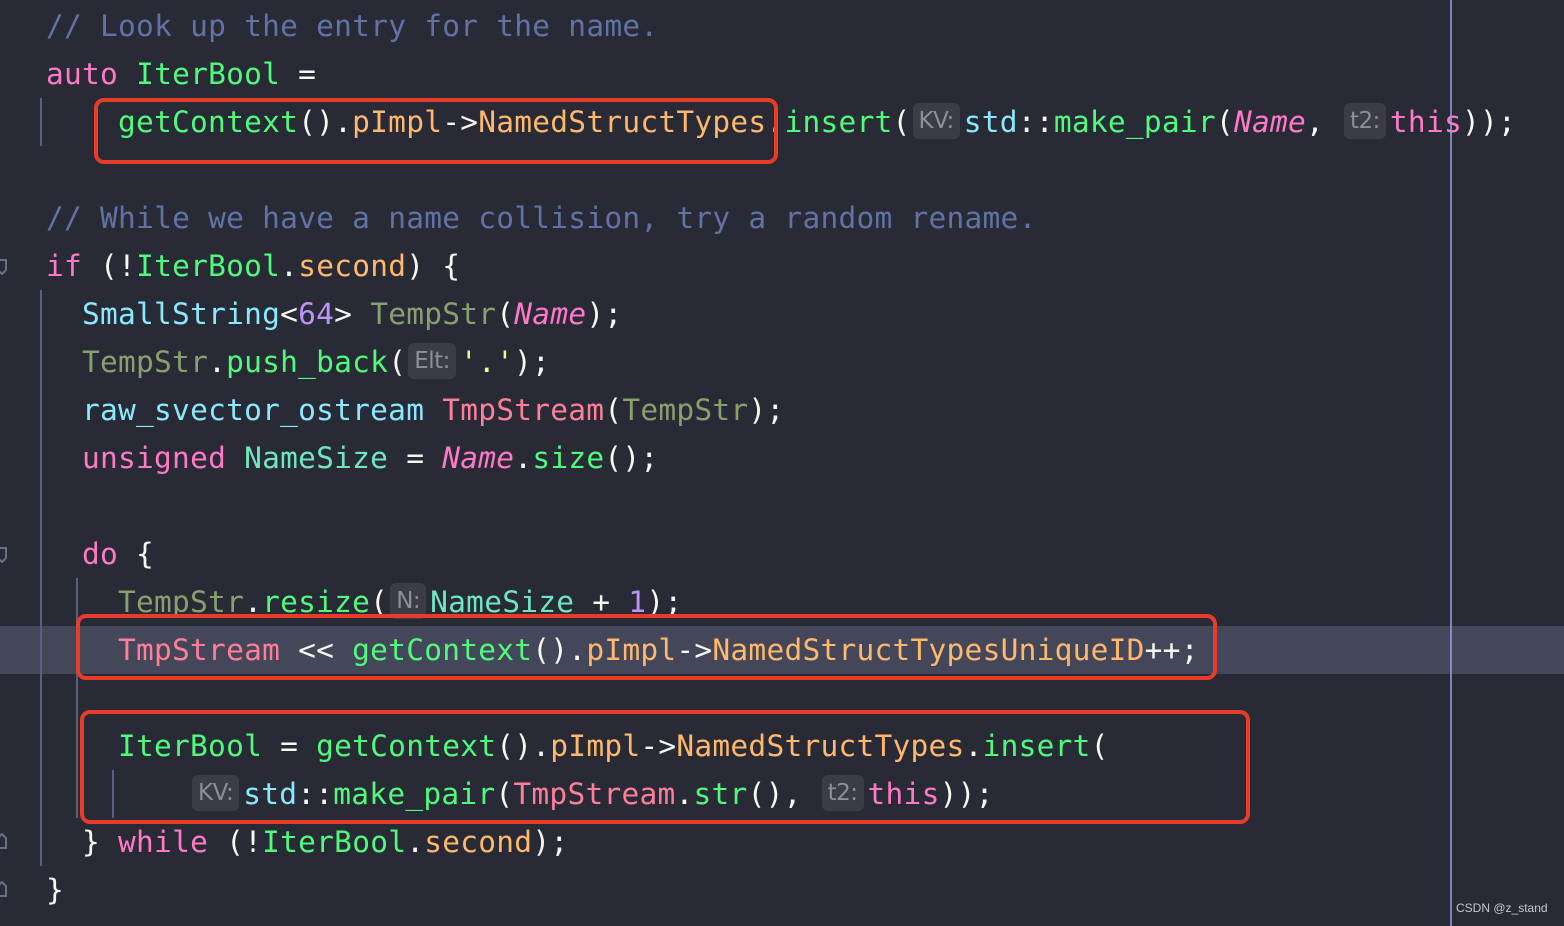 This screenshot has width=1564, height=926. Describe the element at coordinates (1035, 122) in the screenshot. I see `punctuation-token: ::` at that location.